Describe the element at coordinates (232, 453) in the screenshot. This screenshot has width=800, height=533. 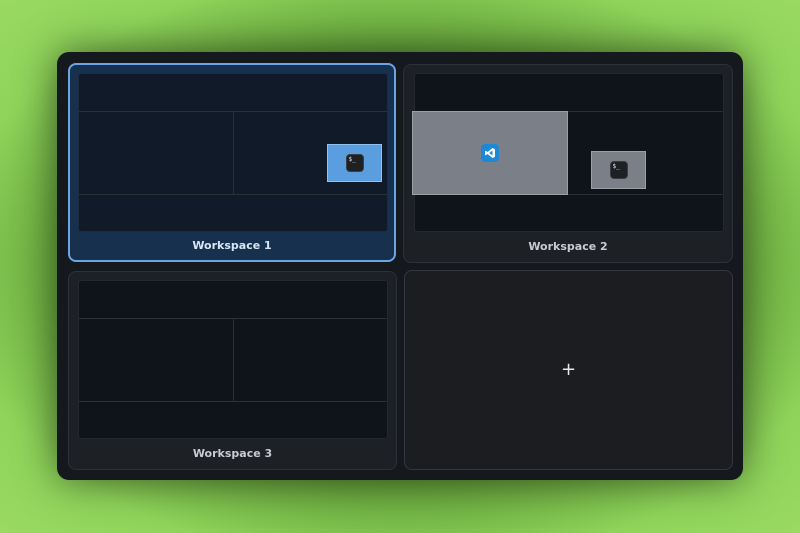
I see `workspace-3-label: Workspace 3` at that location.